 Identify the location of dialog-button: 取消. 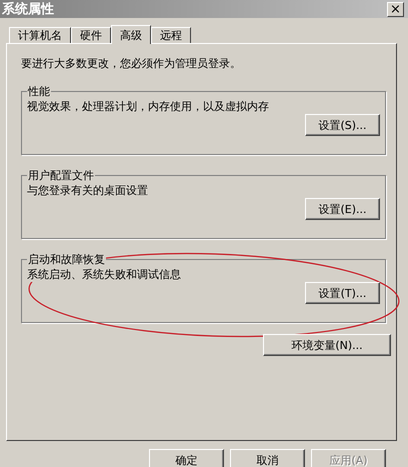
(267, 458).